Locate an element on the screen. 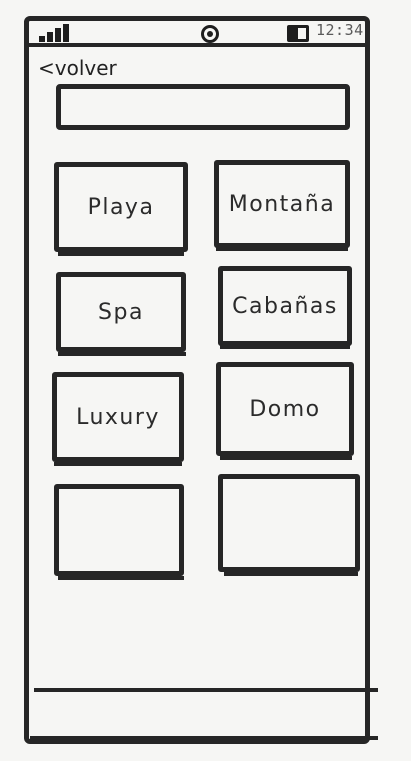 The image size is (411, 761). status-bar: 12:34 is located at coordinates (197, 31).